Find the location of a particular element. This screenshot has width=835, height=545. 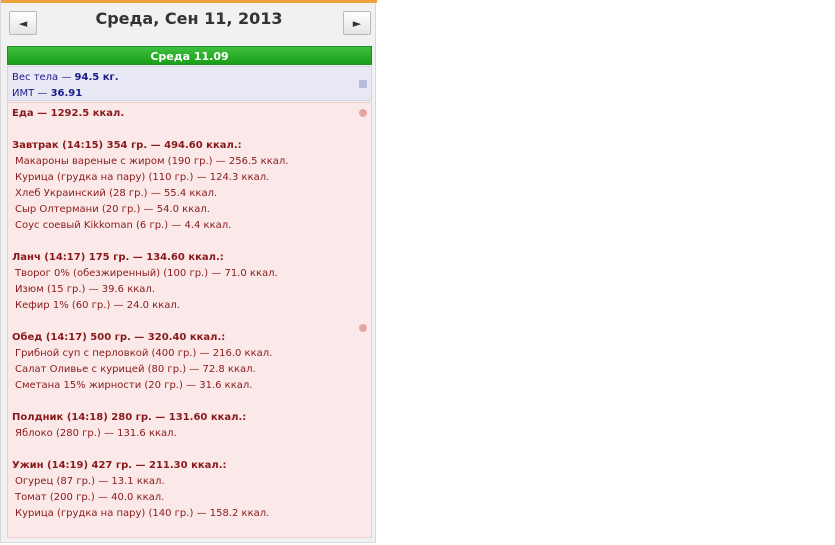

prev-day-button: ◄ is located at coordinates (23, 23).